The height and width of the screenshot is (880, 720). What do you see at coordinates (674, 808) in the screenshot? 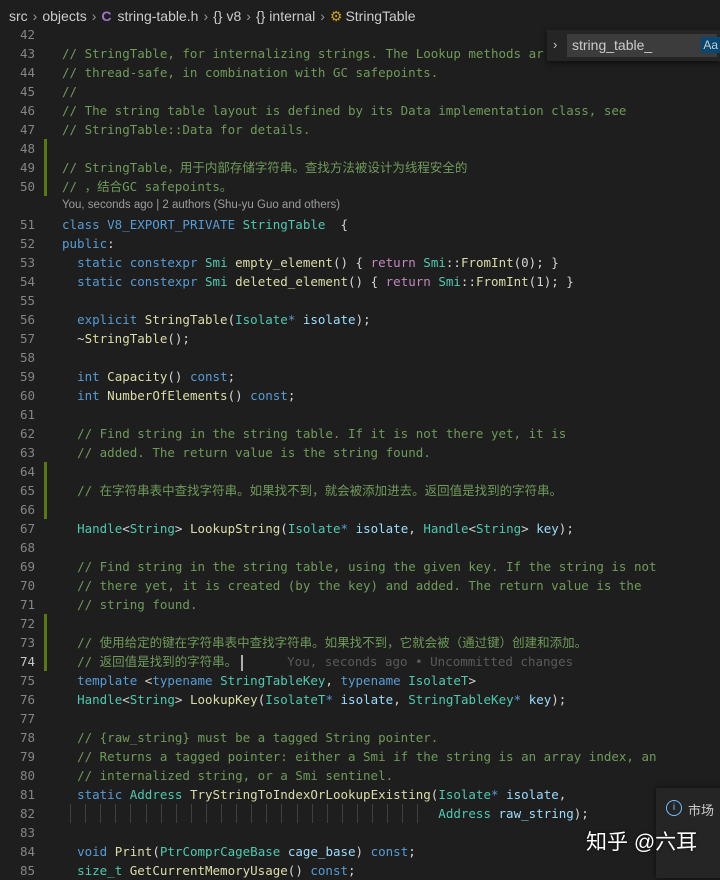
I see `info-icon: i` at bounding box center [674, 808].